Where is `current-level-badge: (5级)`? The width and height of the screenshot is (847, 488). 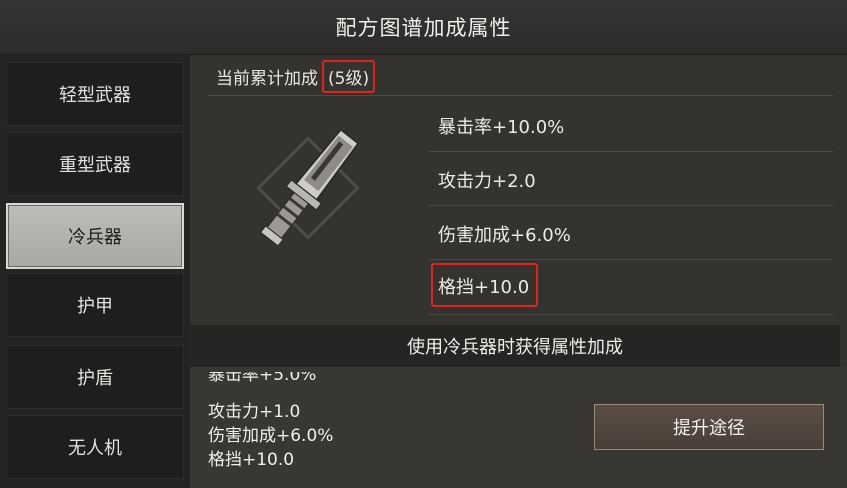
current-level-badge: (5级) is located at coordinates (349, 76).